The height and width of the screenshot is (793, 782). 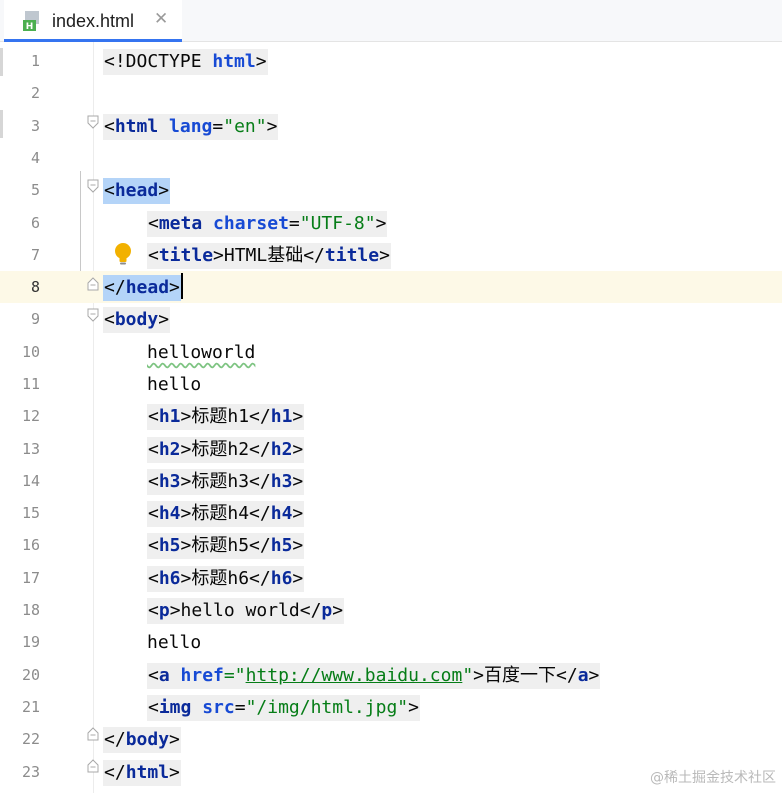 I want to click on tab-index-html: H index.html ✕, so click(x=93, y=21).